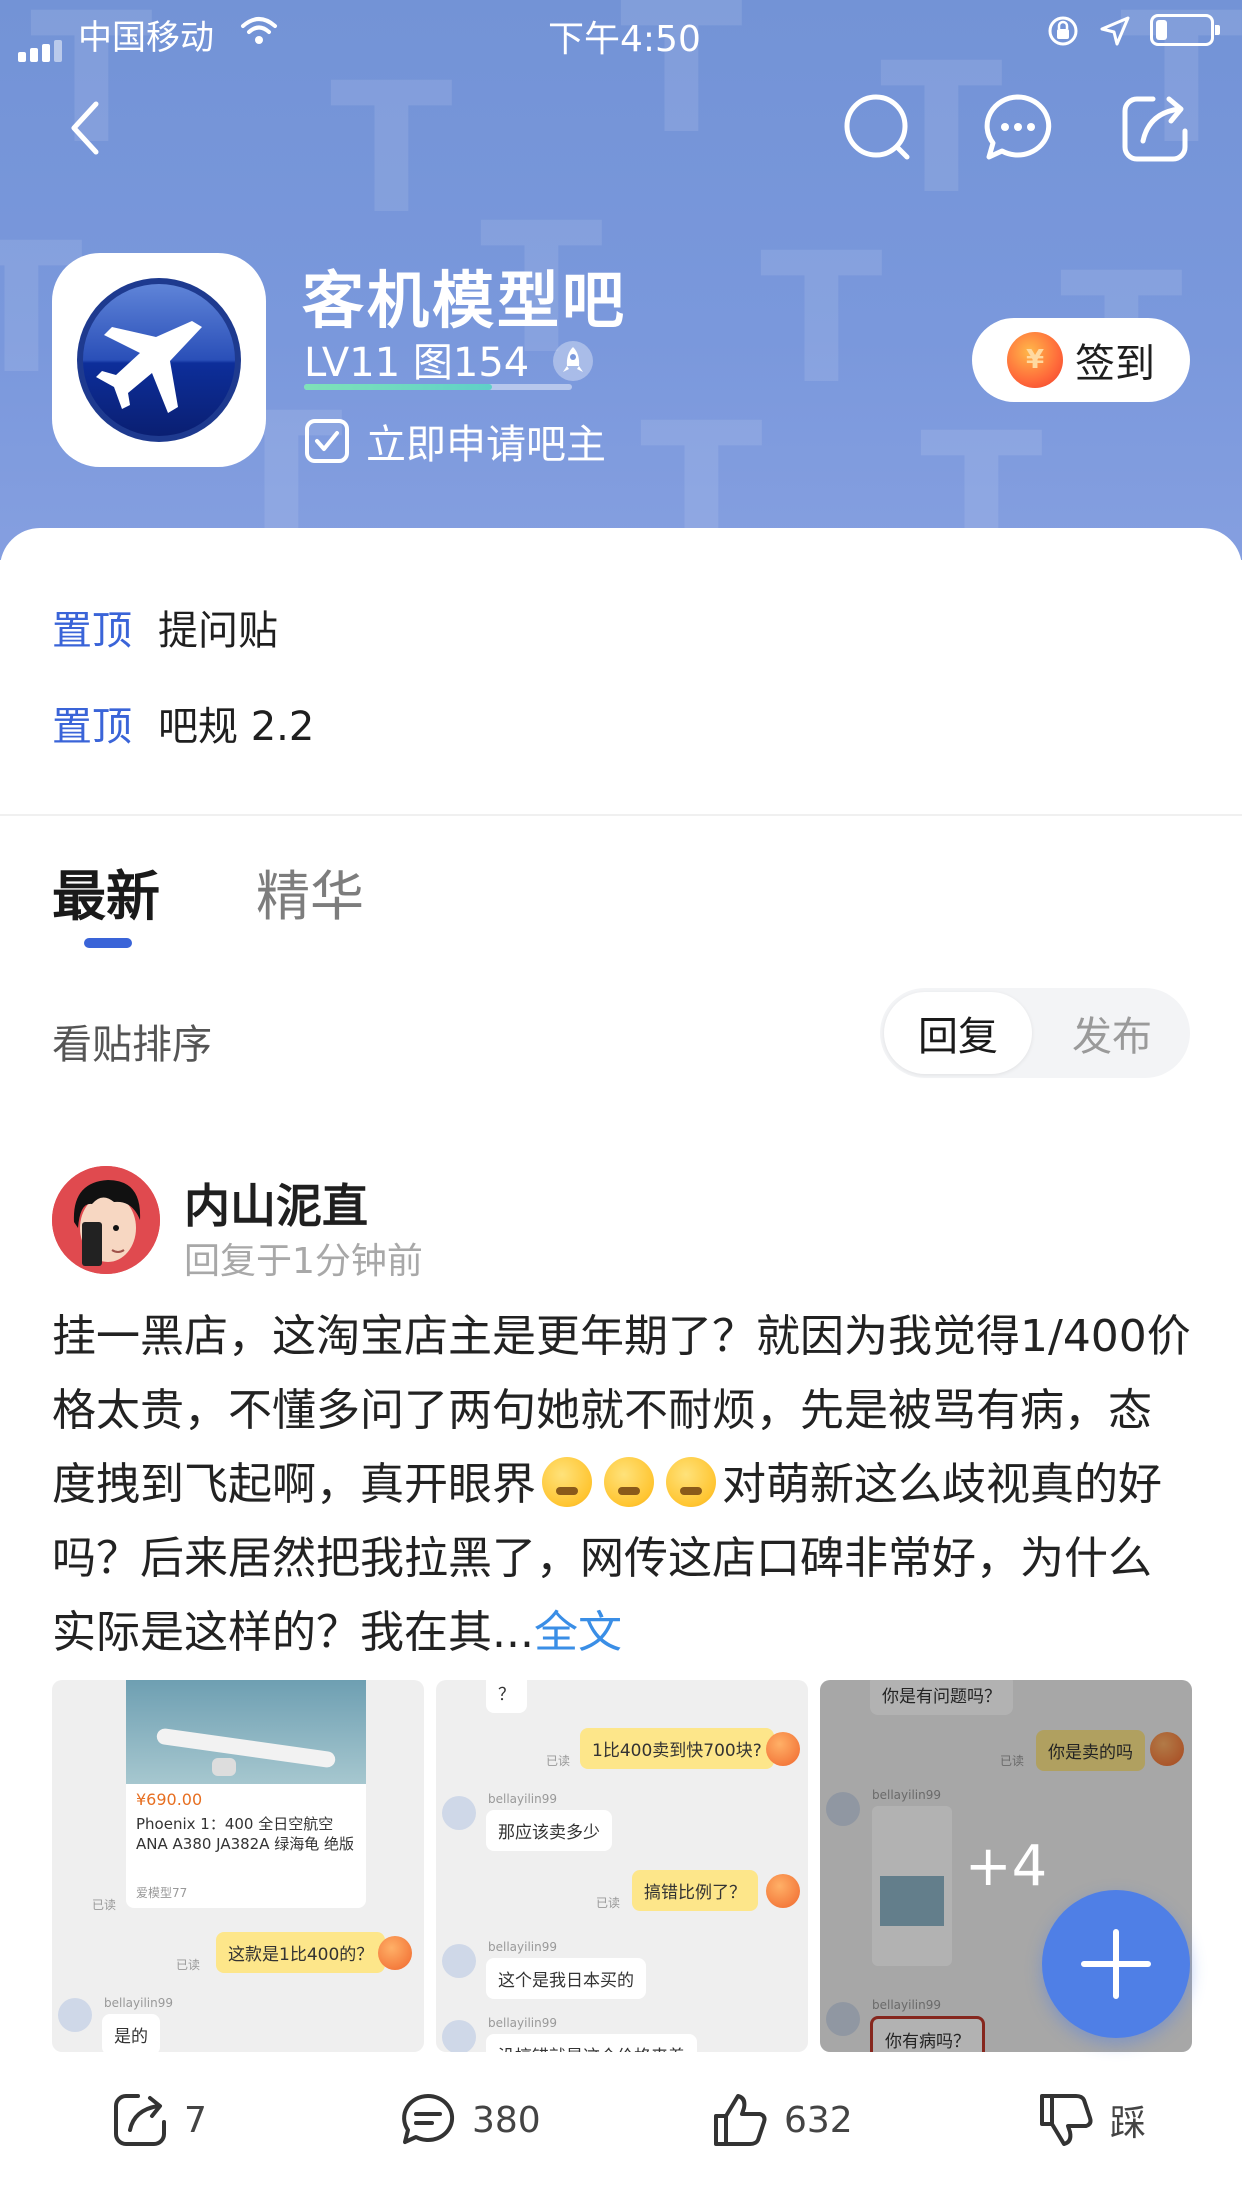  I want to click on rotation-lock-icon, so click(1063, 31).